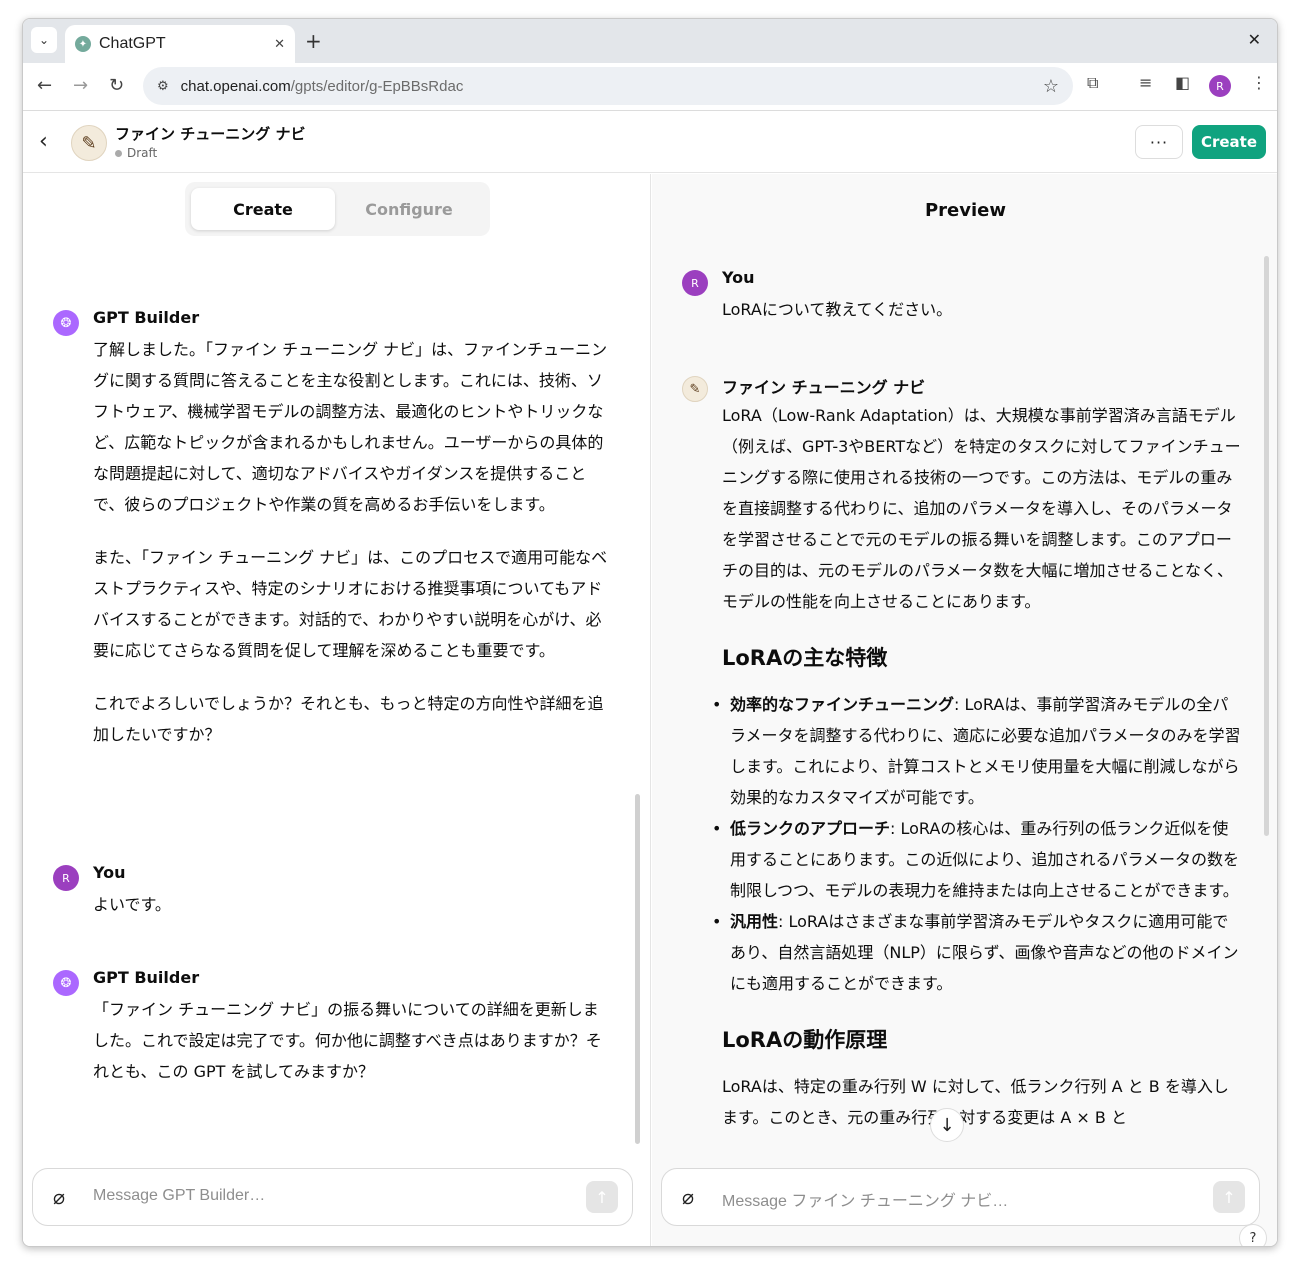 The image size is (1300, 1272). I want to click on tab-title: ChatGPT, so click(132, 43).